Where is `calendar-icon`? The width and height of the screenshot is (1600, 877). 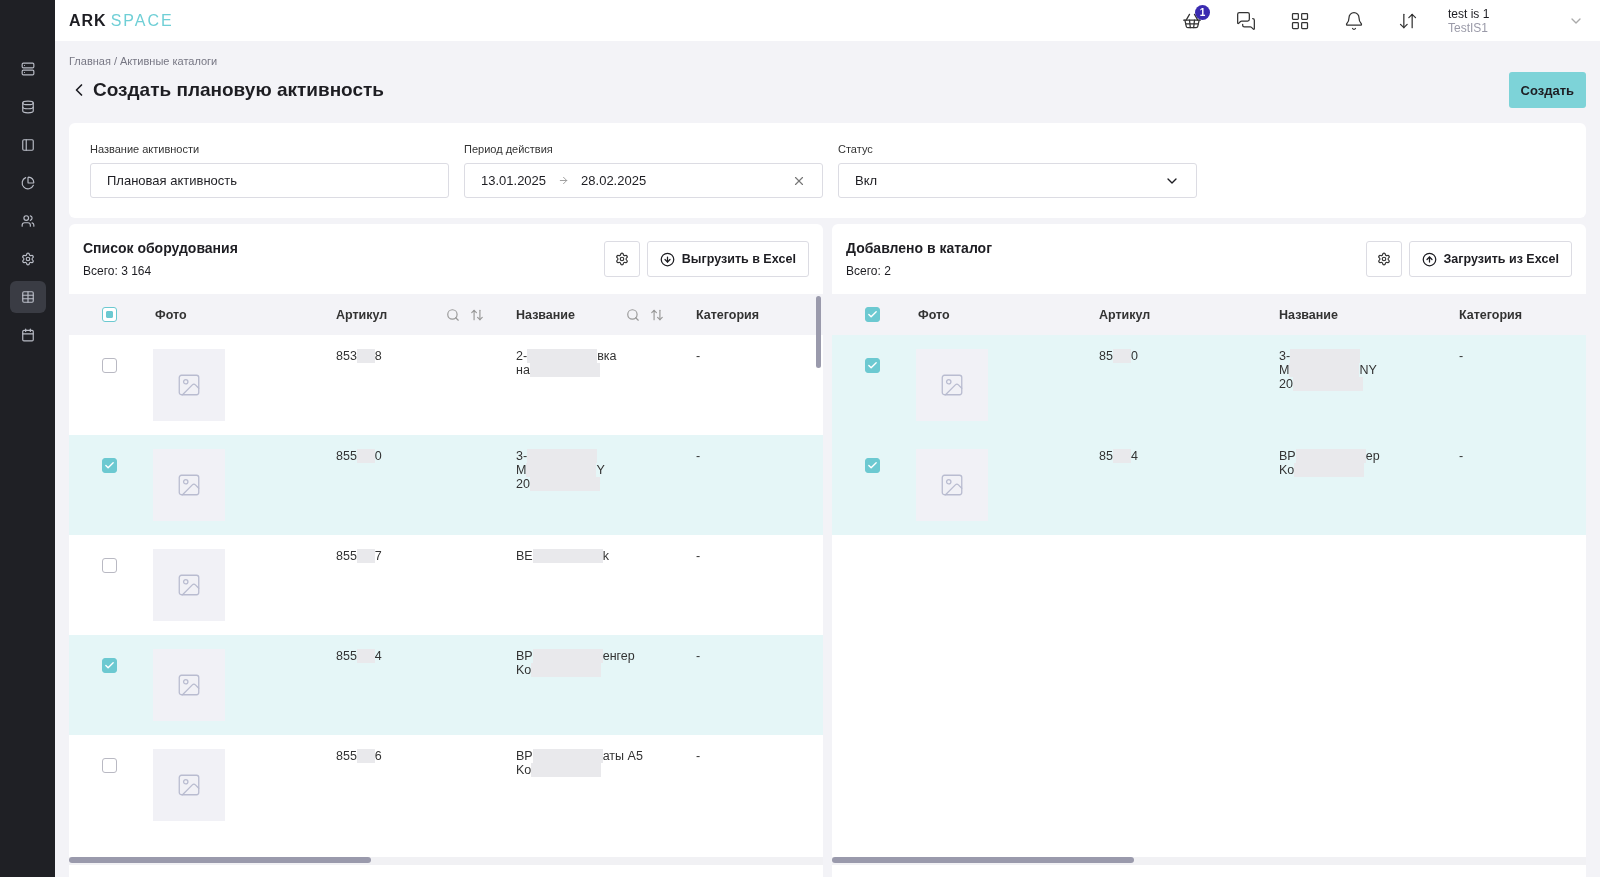 calendar-icon is located at coordinates (27, 335).